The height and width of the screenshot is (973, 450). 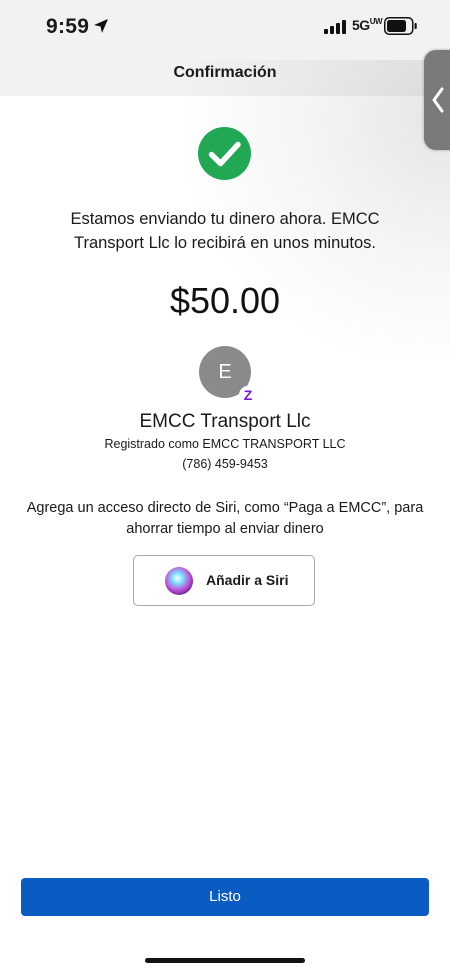 What do you see at coordinates (179, 581) in the screenshot?
I see `siri-icon` at bounding box center [179, 581].